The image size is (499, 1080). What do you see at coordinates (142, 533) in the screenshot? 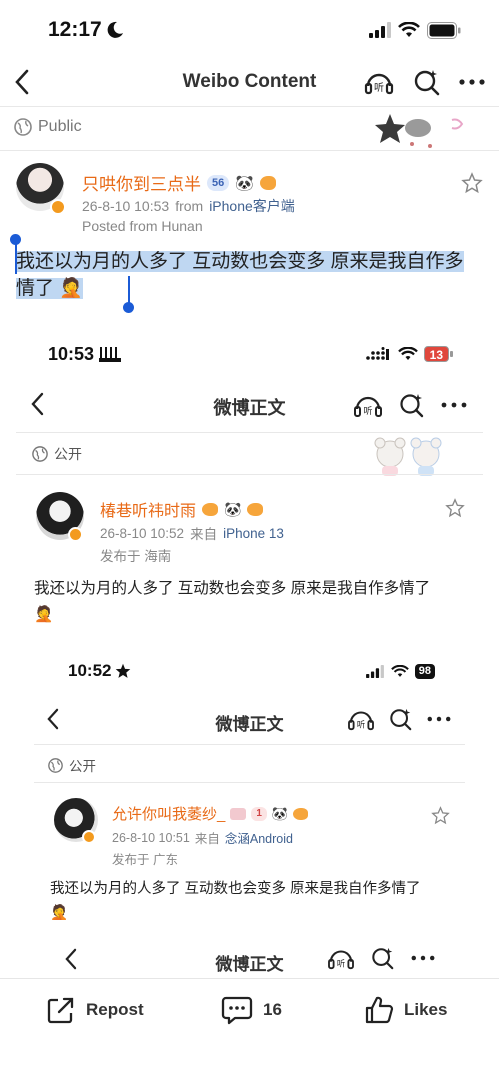
I see `shot1-timestamp: 26-8-10 10:52` at bounding box center [142, 533].